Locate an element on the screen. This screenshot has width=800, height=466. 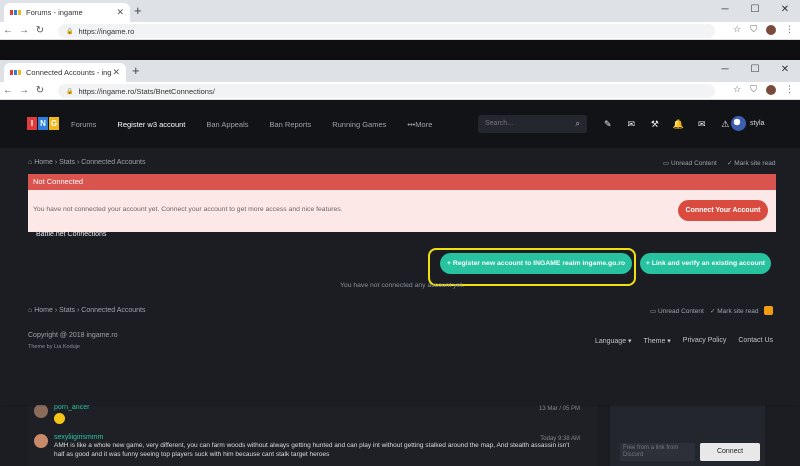
lock-icon: 🔒 is located at coordinates (70, 91).